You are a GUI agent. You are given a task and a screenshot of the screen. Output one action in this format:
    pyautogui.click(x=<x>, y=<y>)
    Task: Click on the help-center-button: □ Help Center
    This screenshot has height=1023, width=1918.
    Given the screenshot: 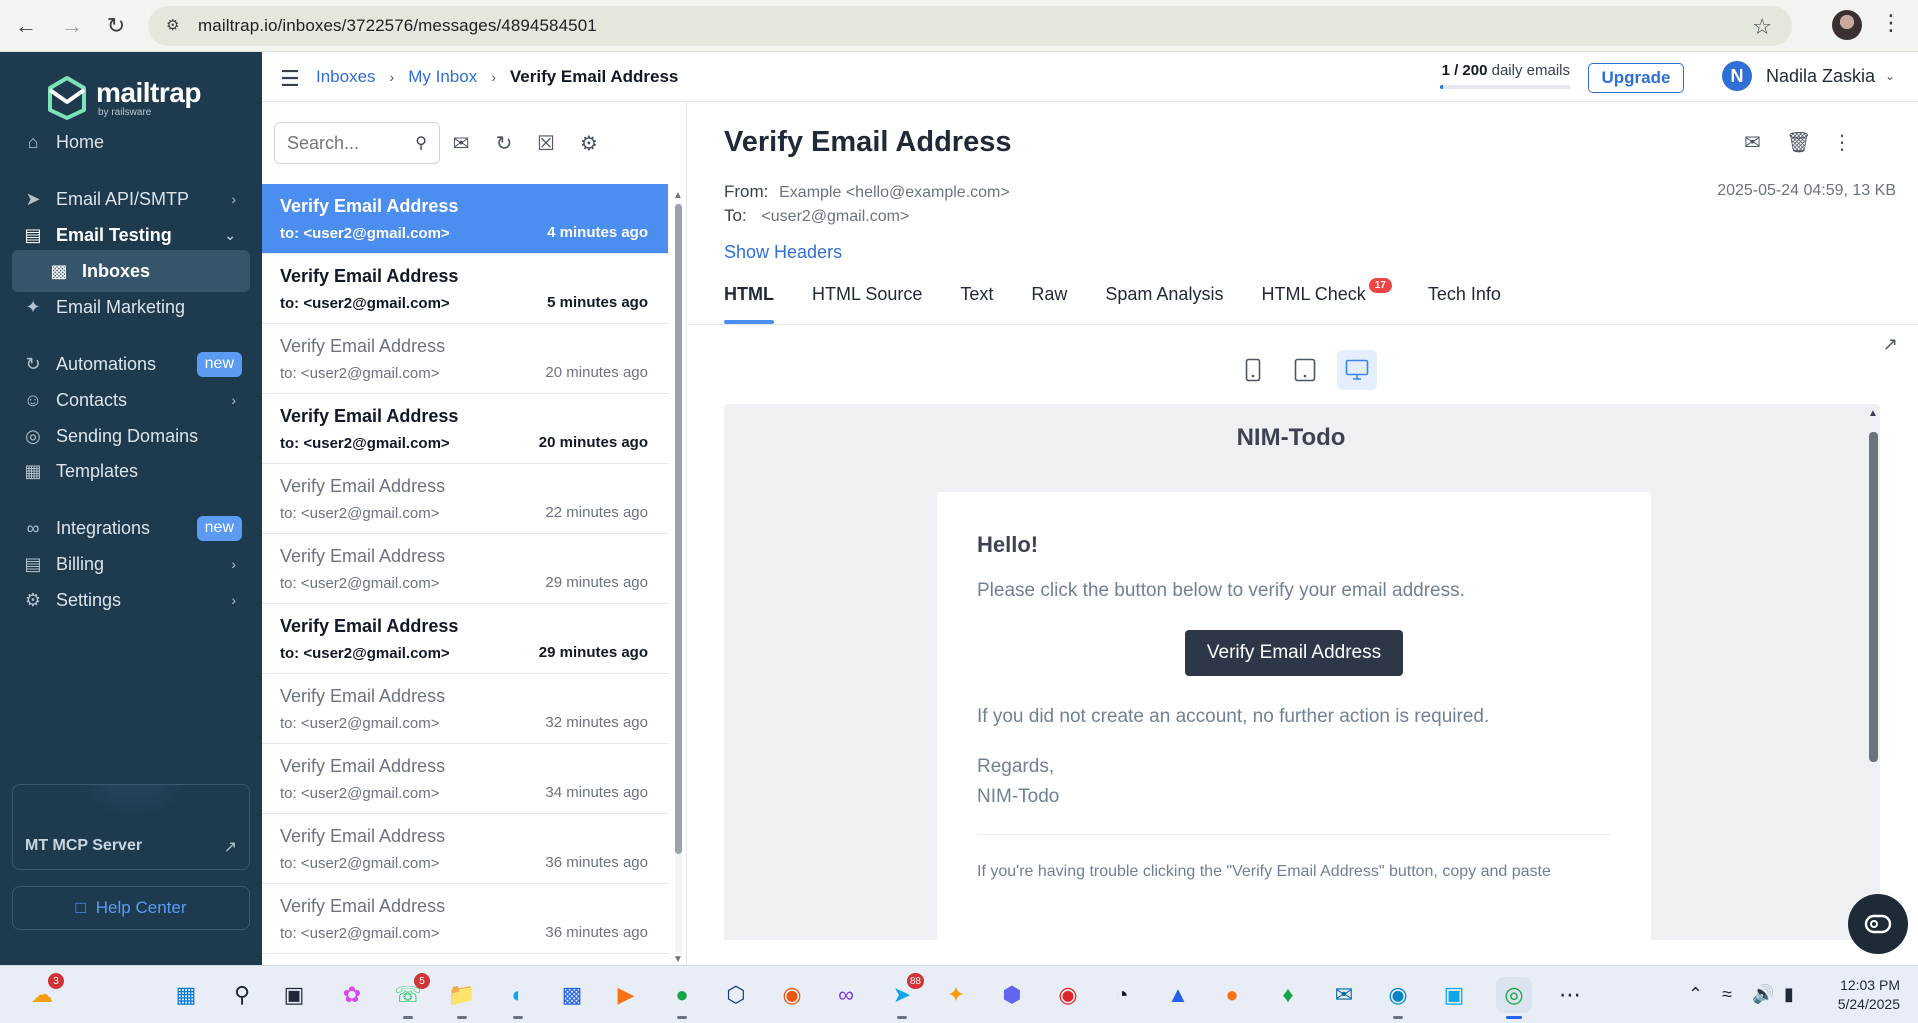 What is the action you would take?
    pyautogui.click(x=131, y=908)
    